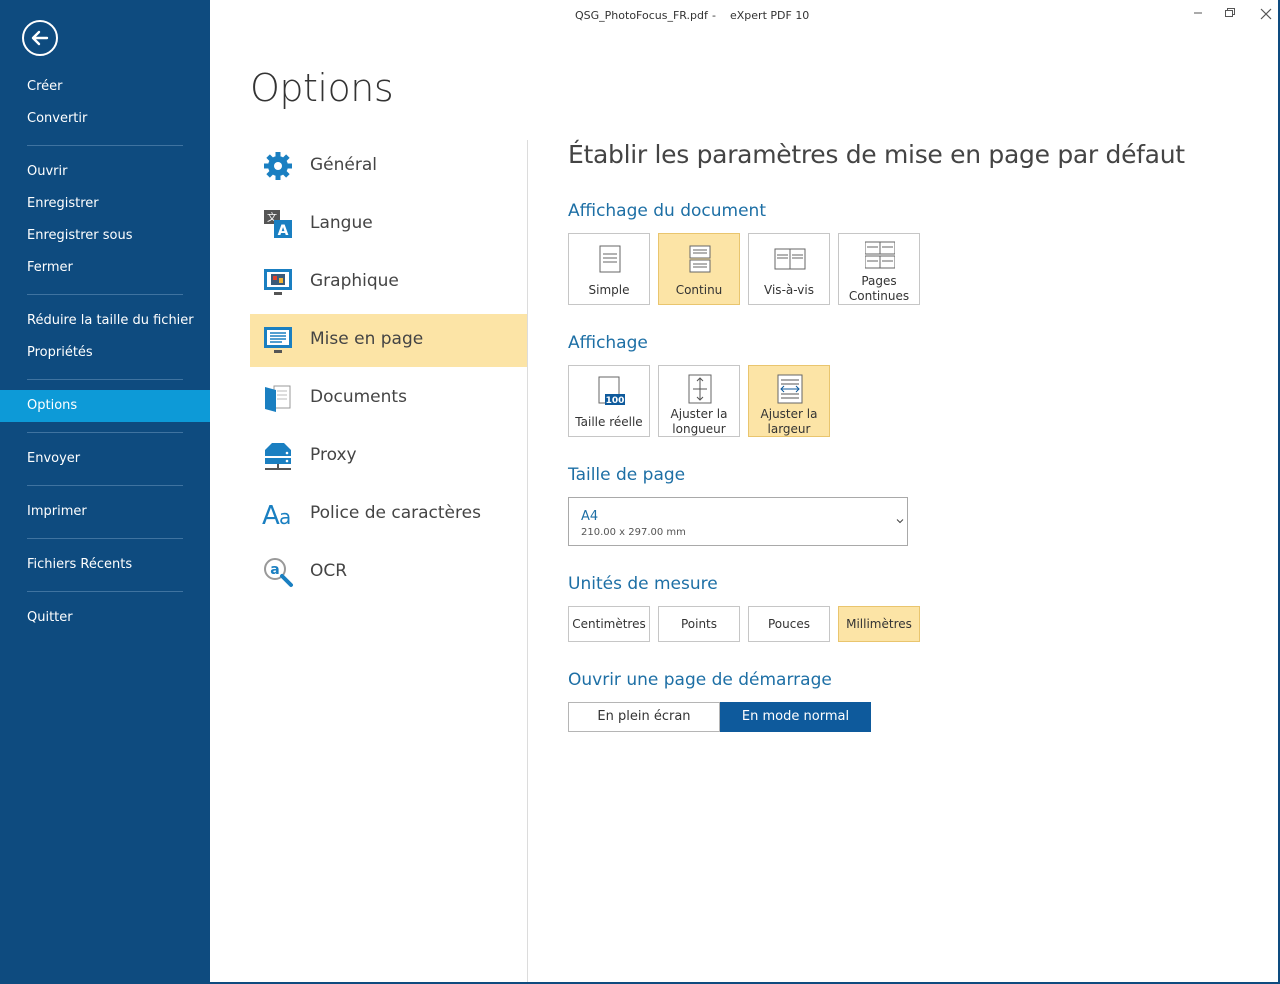 The height and width of the screenshot is (984, 1280). I want to click on back-button, so click(40, 38).